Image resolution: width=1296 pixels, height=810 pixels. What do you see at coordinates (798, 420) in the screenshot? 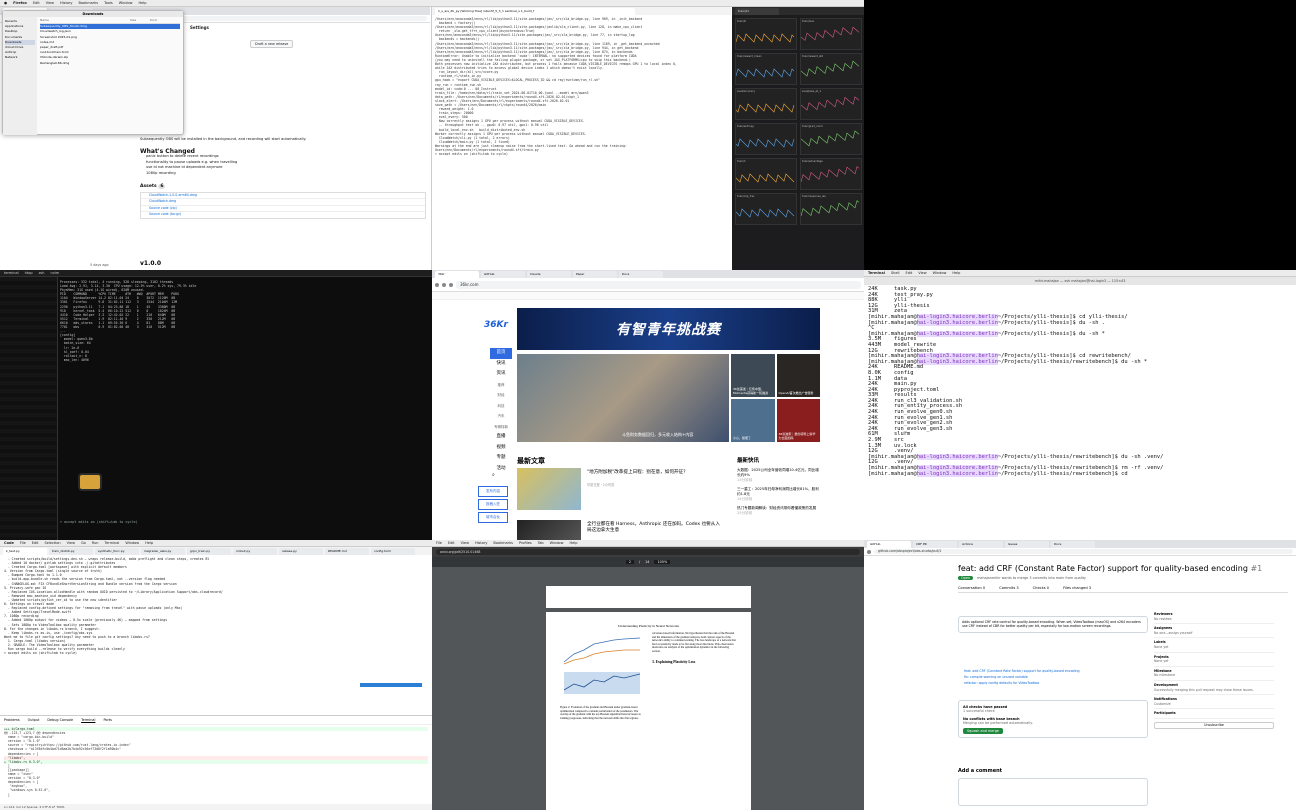
I see `side-card: 36氪独家｜量创领导上新华力全面加码` at bounding box center [798, 420].